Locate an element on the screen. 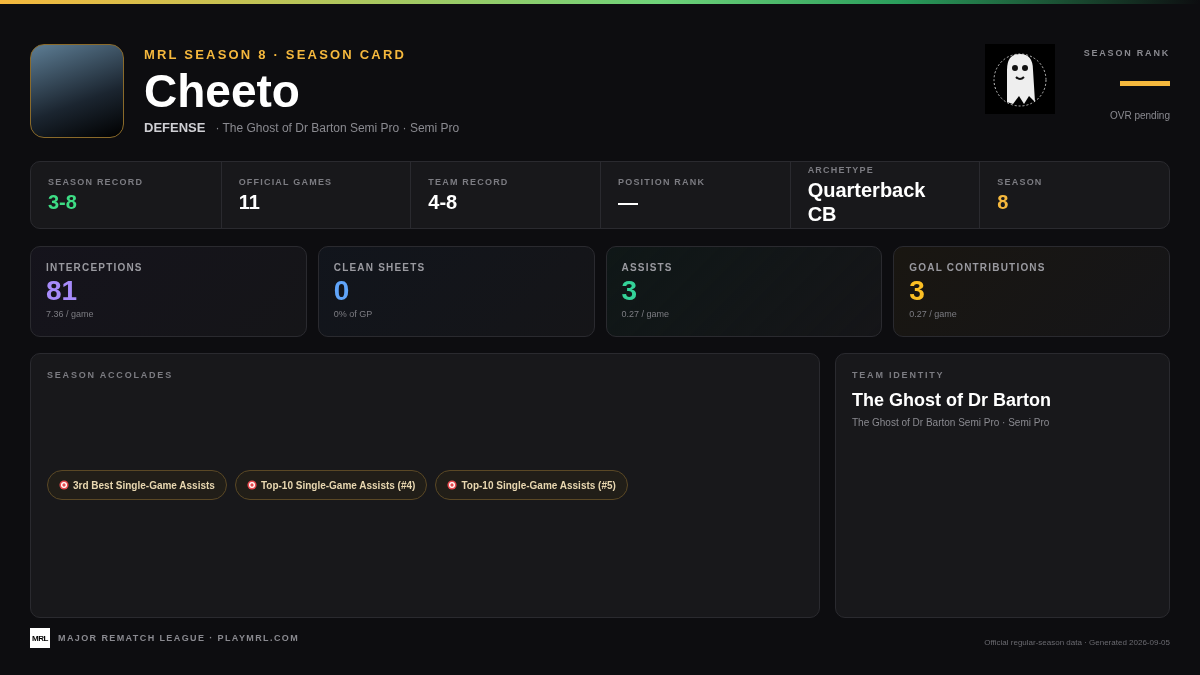 Image resolution: width=1200 pixels, height=675 pixels. team-name: The Ghost of Dr Barton is located at coordinates (952, 400).